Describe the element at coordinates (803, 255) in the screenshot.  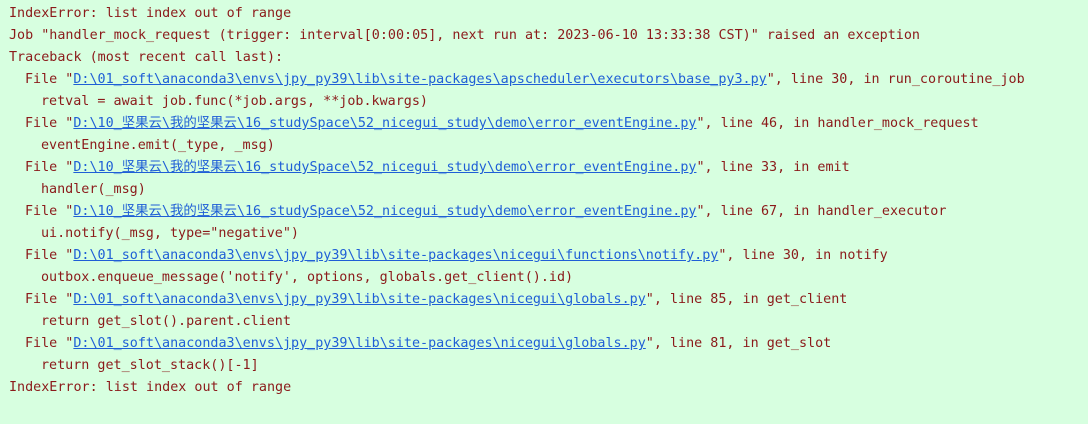
I see `frame-location: ", line 30, in notify` at that location.